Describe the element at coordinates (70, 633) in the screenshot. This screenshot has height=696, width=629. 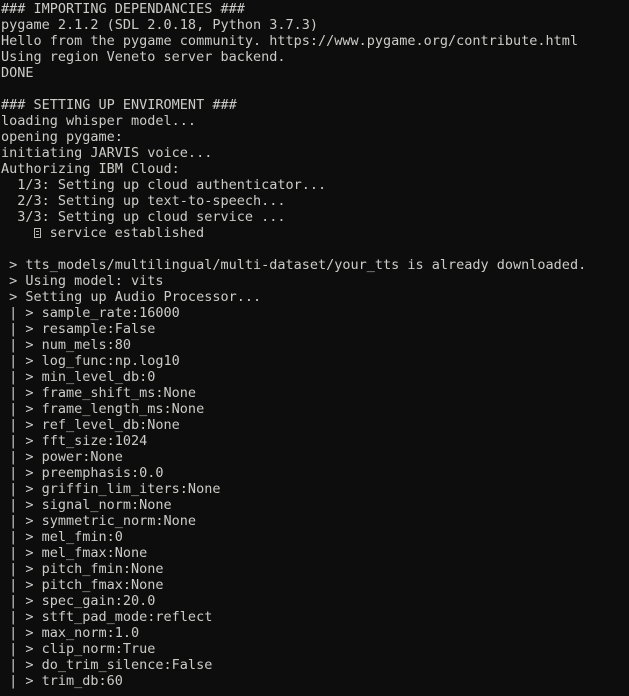
I see `terminal-line: | > max_norm:1.0` at that location.